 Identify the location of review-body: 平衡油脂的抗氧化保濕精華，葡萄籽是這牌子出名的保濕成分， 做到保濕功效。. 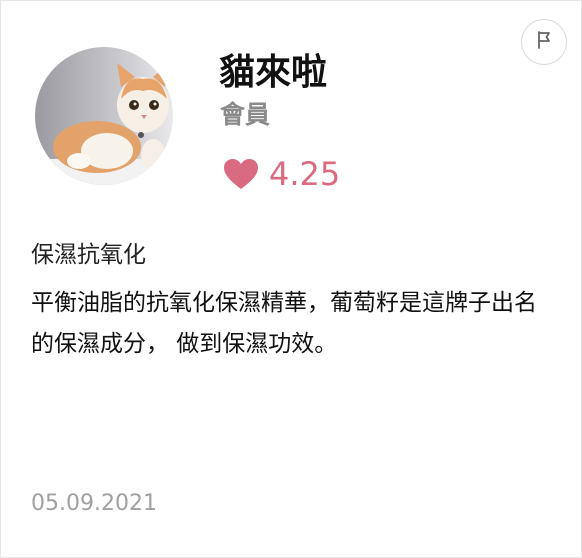
(284, 323).